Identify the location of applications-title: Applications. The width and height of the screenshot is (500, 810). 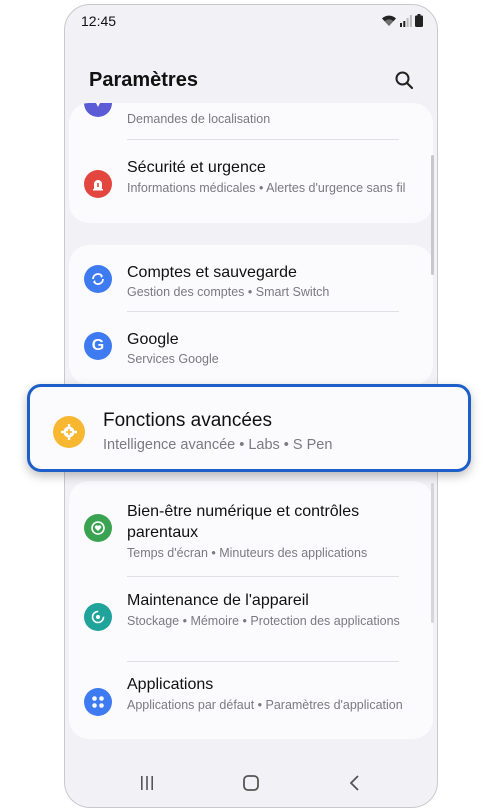
(170, 684).